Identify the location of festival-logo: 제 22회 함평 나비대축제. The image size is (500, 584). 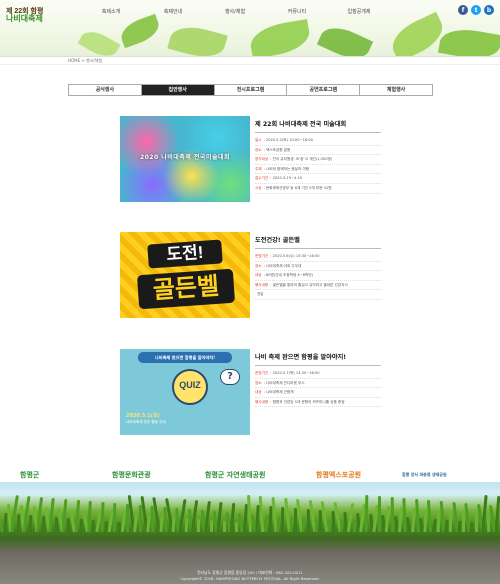
(24, 16).